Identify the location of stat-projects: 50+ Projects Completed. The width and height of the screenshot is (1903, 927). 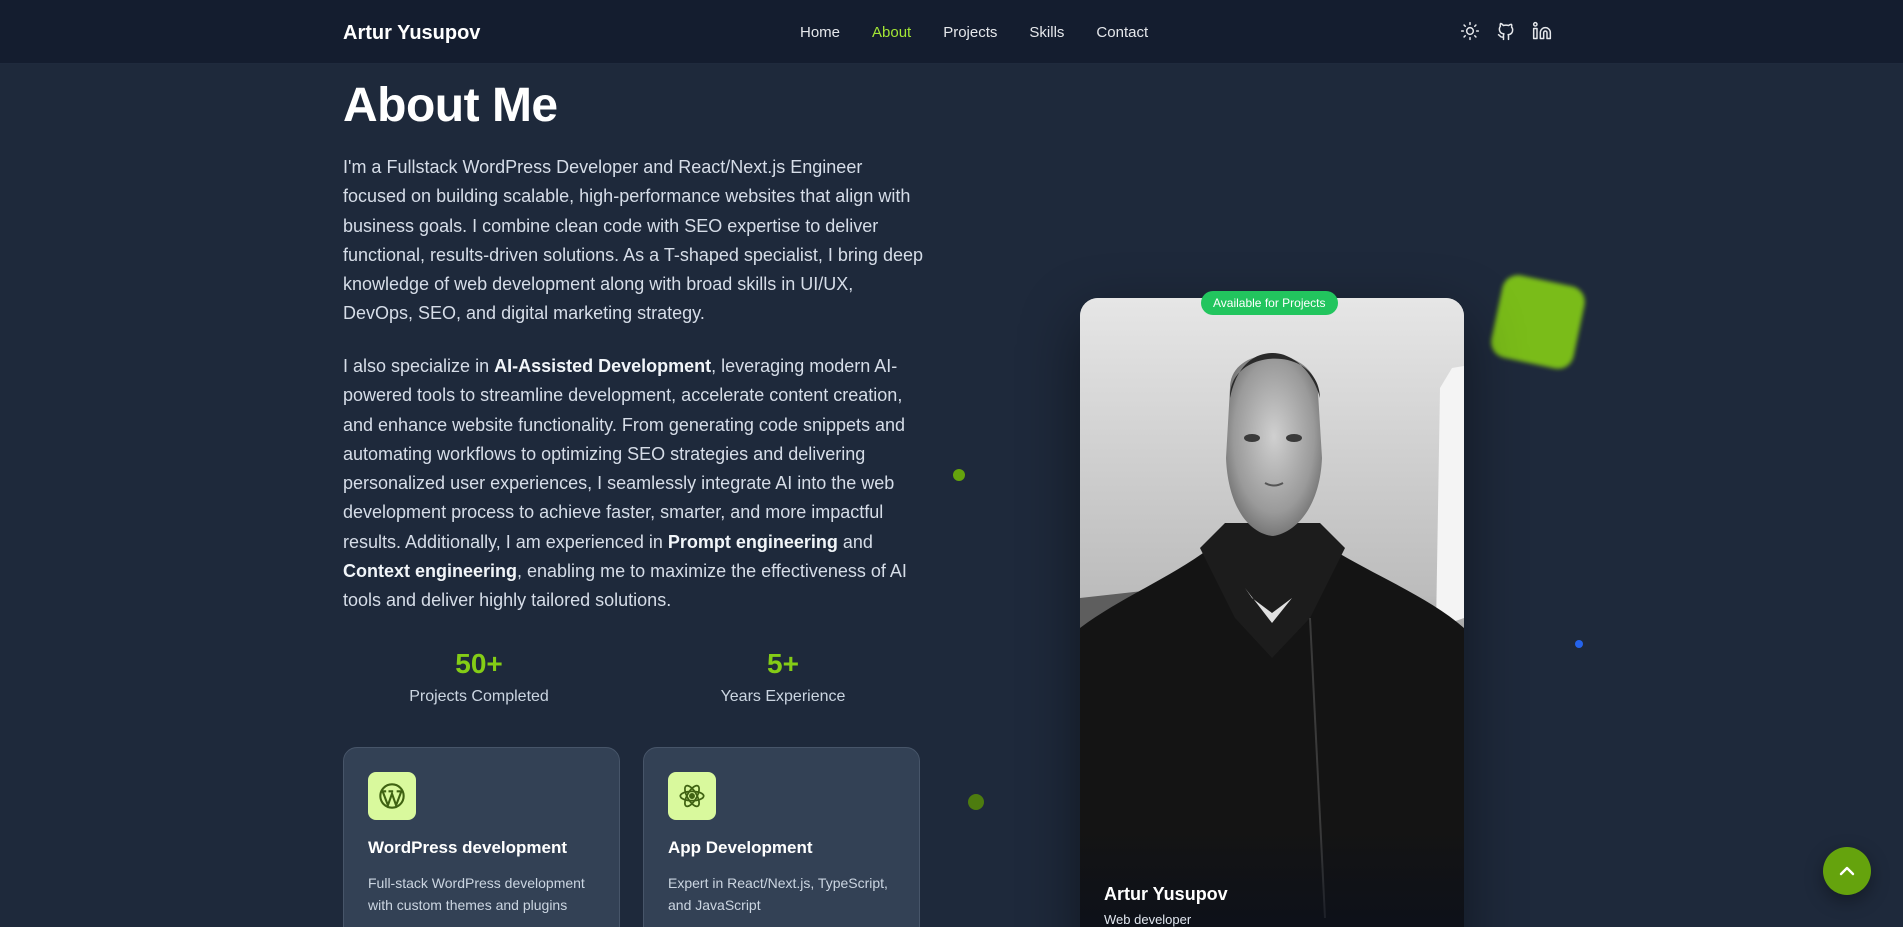
(479, 677).